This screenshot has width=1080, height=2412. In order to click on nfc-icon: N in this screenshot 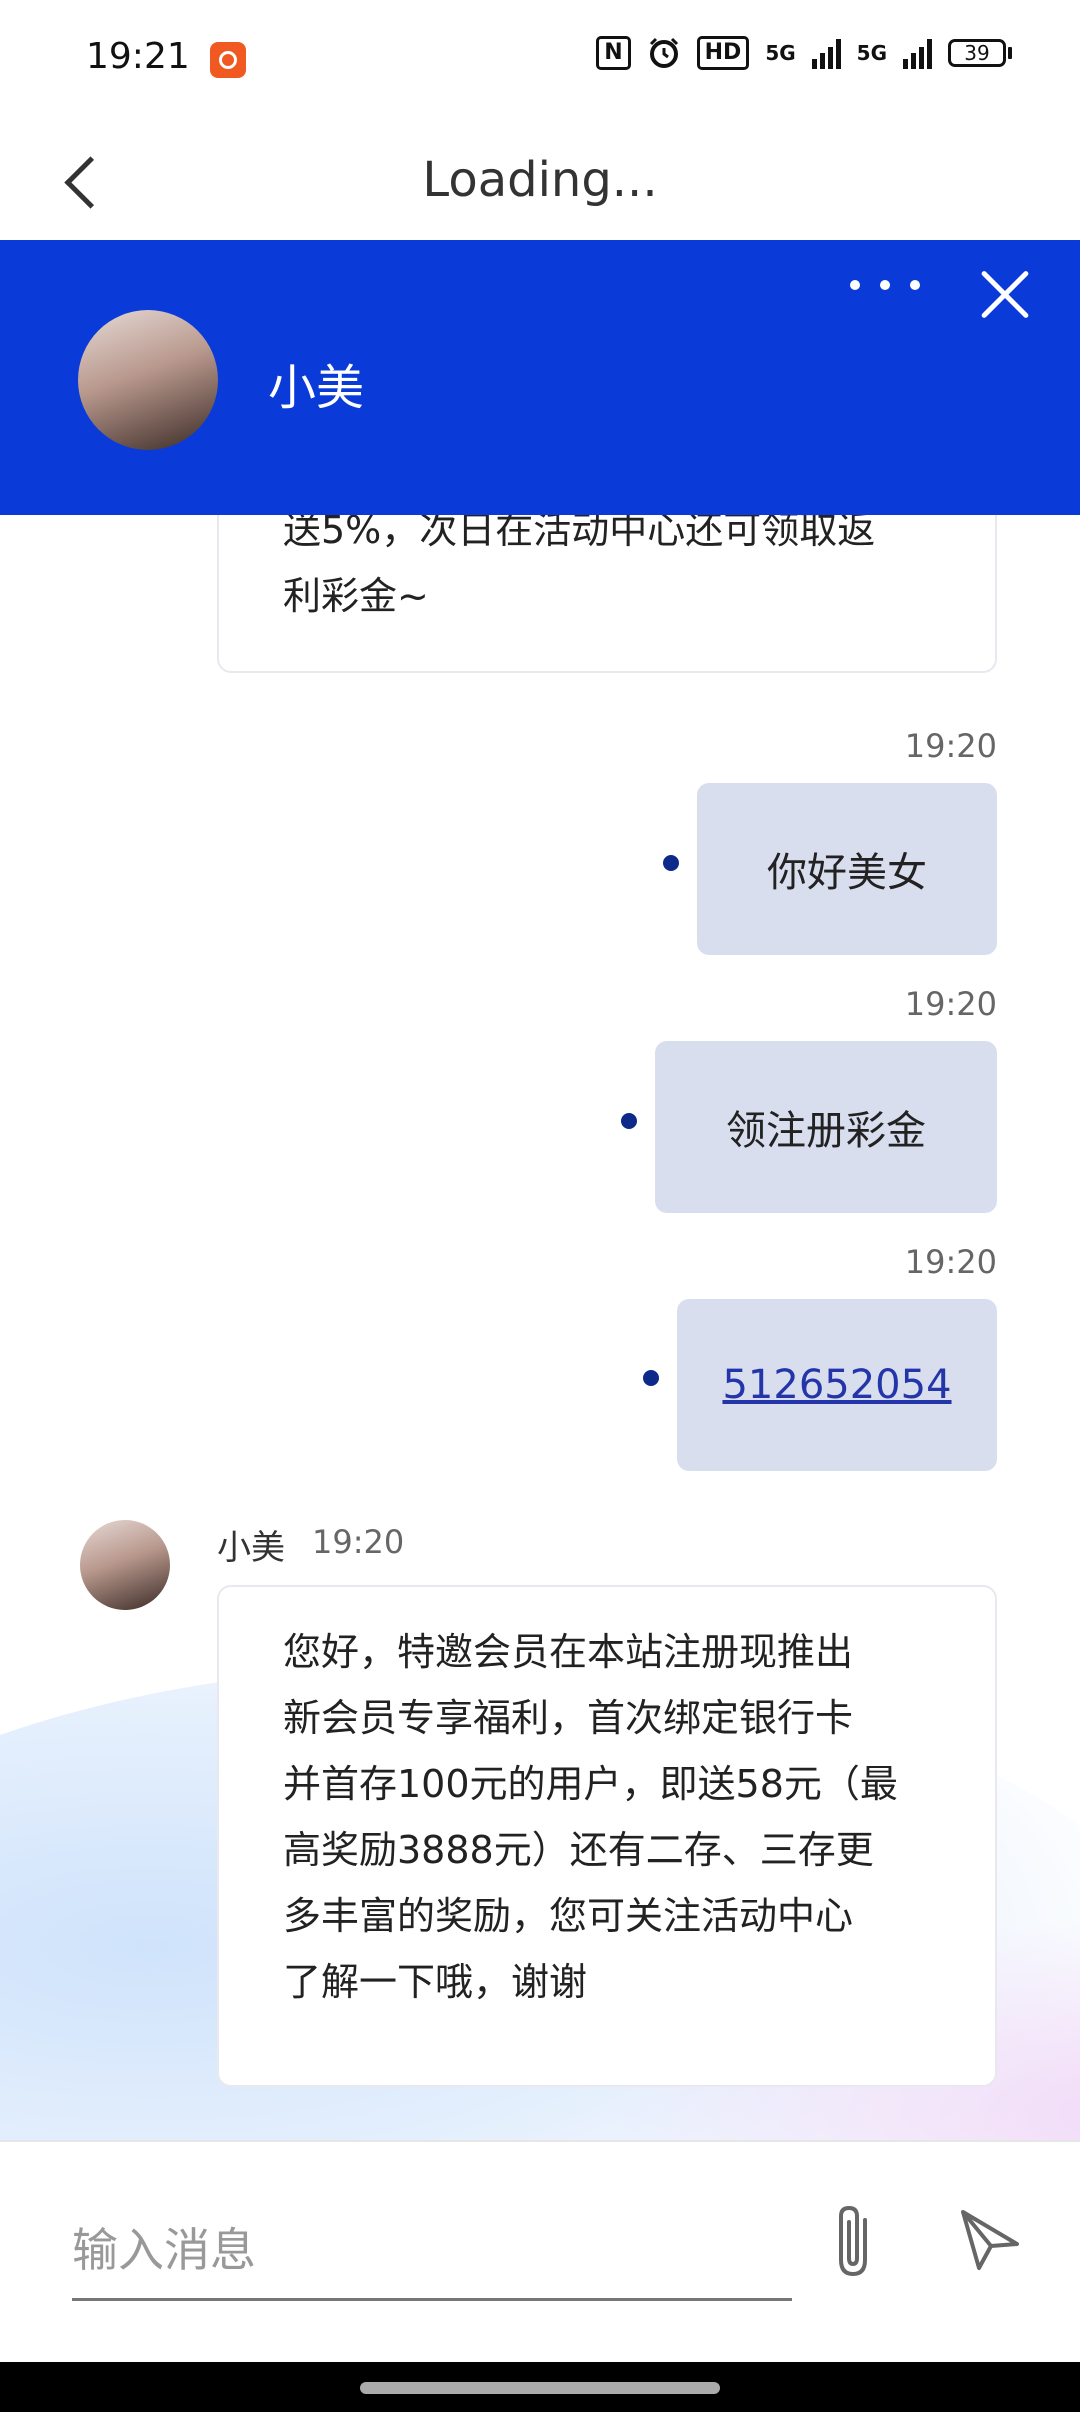, I will do `click(613, 53)`.